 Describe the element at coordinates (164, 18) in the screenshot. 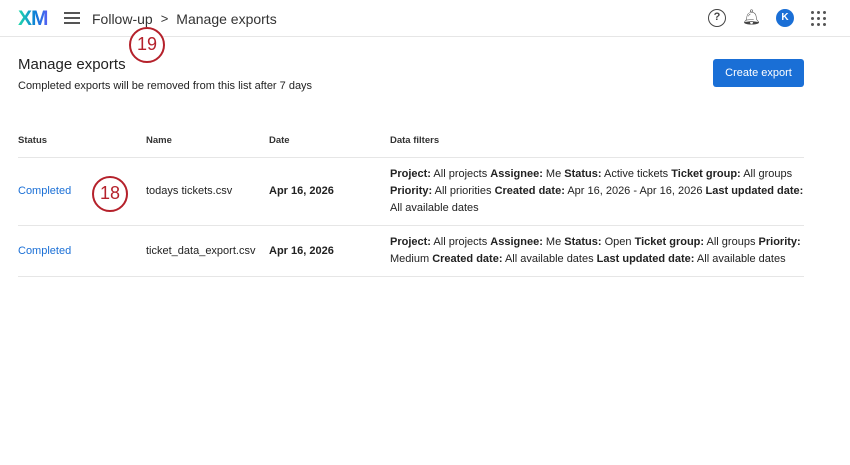

I see `chevron-right-icon: >` at that location.